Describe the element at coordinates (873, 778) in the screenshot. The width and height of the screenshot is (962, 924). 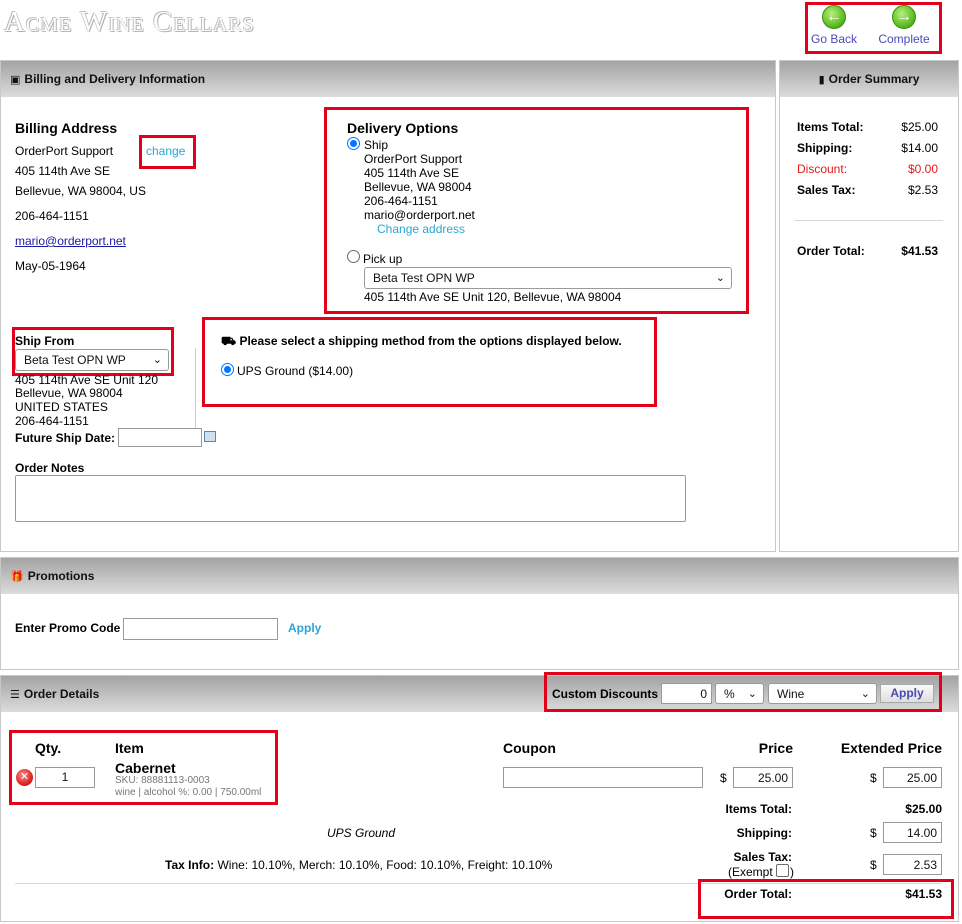
I see `extended-currency: $` at that location.